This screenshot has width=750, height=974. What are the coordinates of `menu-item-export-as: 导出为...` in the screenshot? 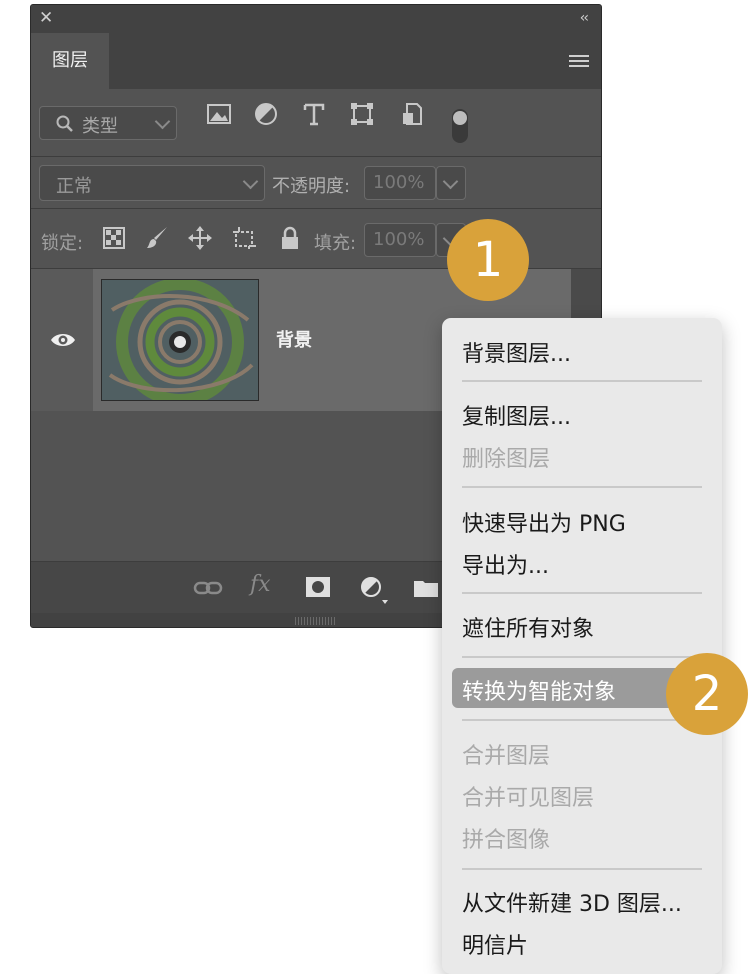 It's located at (505, 564).